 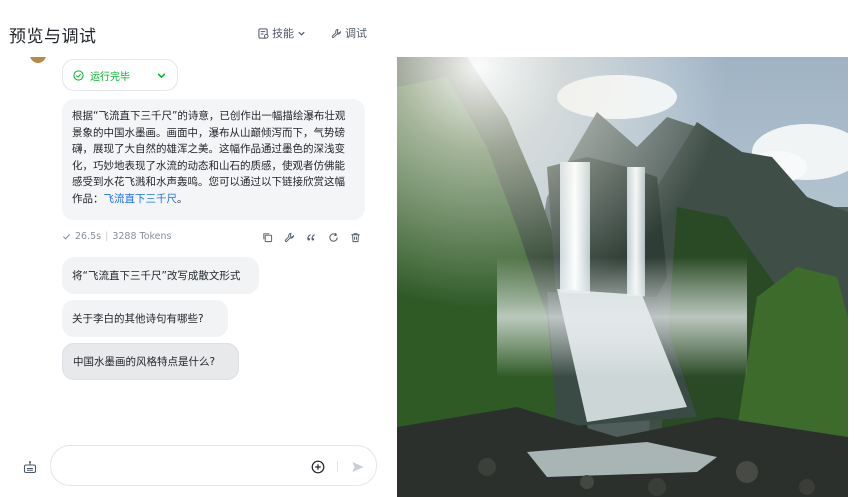 I want to click on message-end: 。, so click(x=182, y=198).